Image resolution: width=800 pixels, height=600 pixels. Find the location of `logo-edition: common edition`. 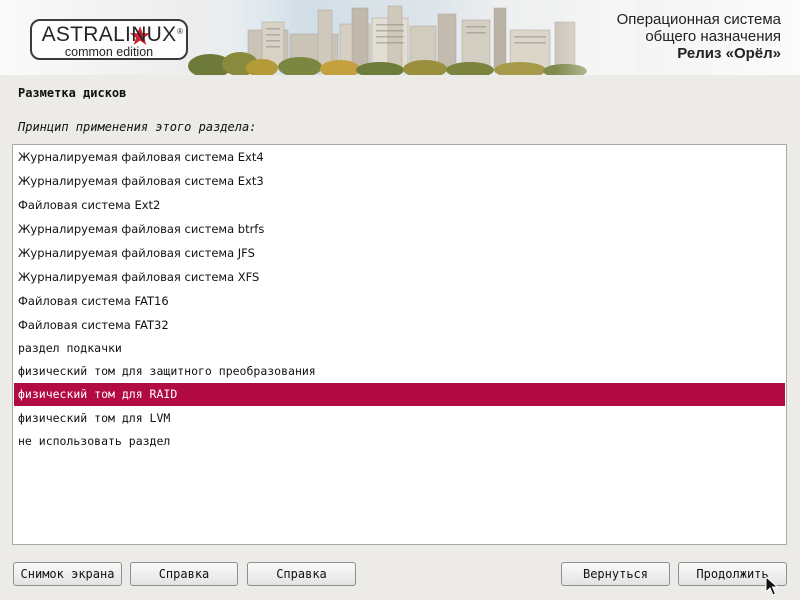

logo-edition: common edition is located at coordinates (109, 52).